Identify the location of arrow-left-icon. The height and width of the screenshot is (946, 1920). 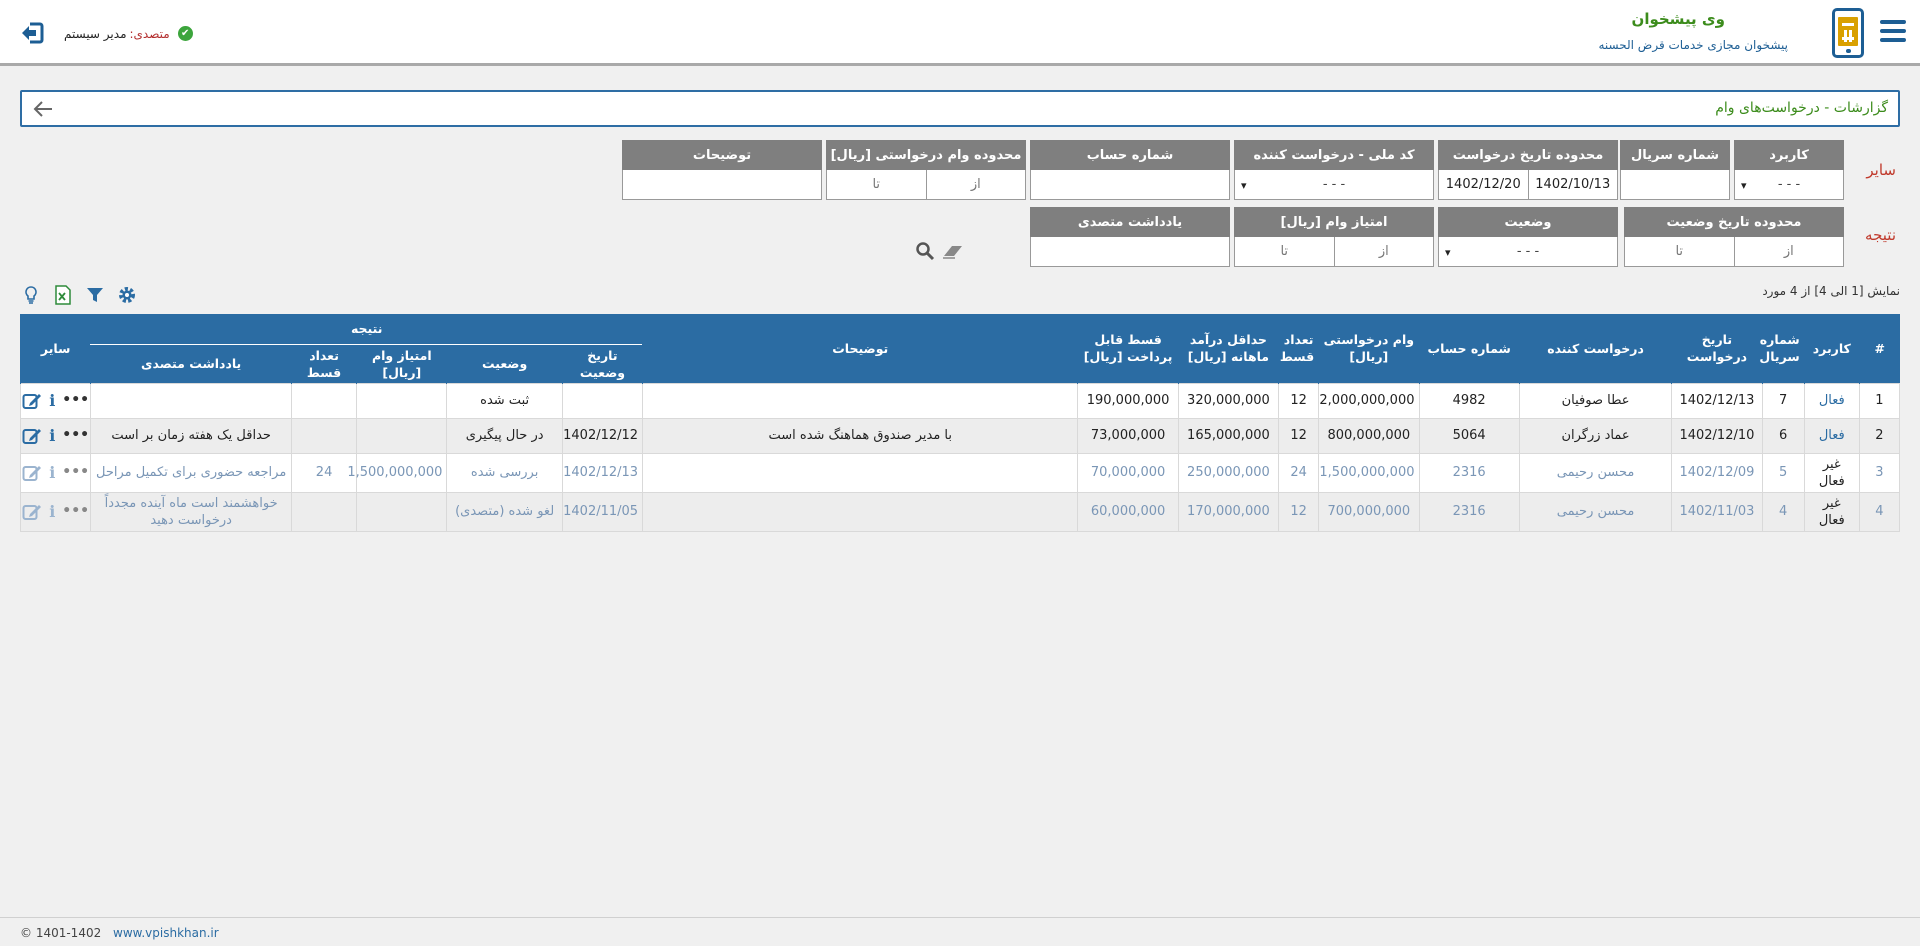
(43, 109).